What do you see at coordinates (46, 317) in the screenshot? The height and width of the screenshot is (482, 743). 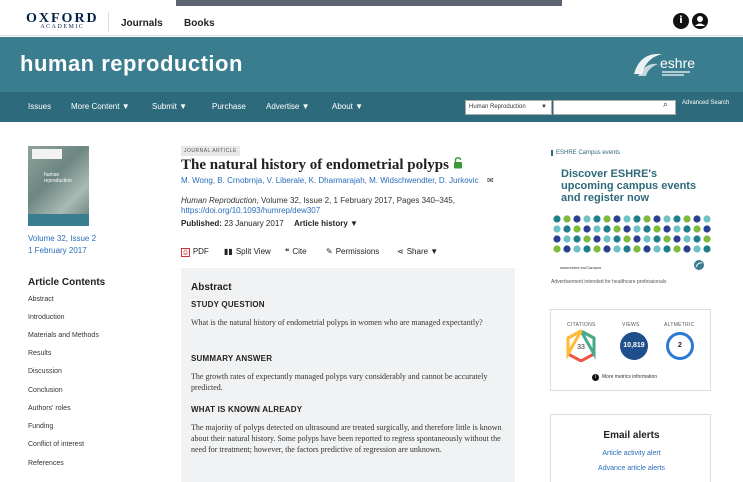 I see `contents-item-introduction: Introduction` at bounding box center [46, 317].